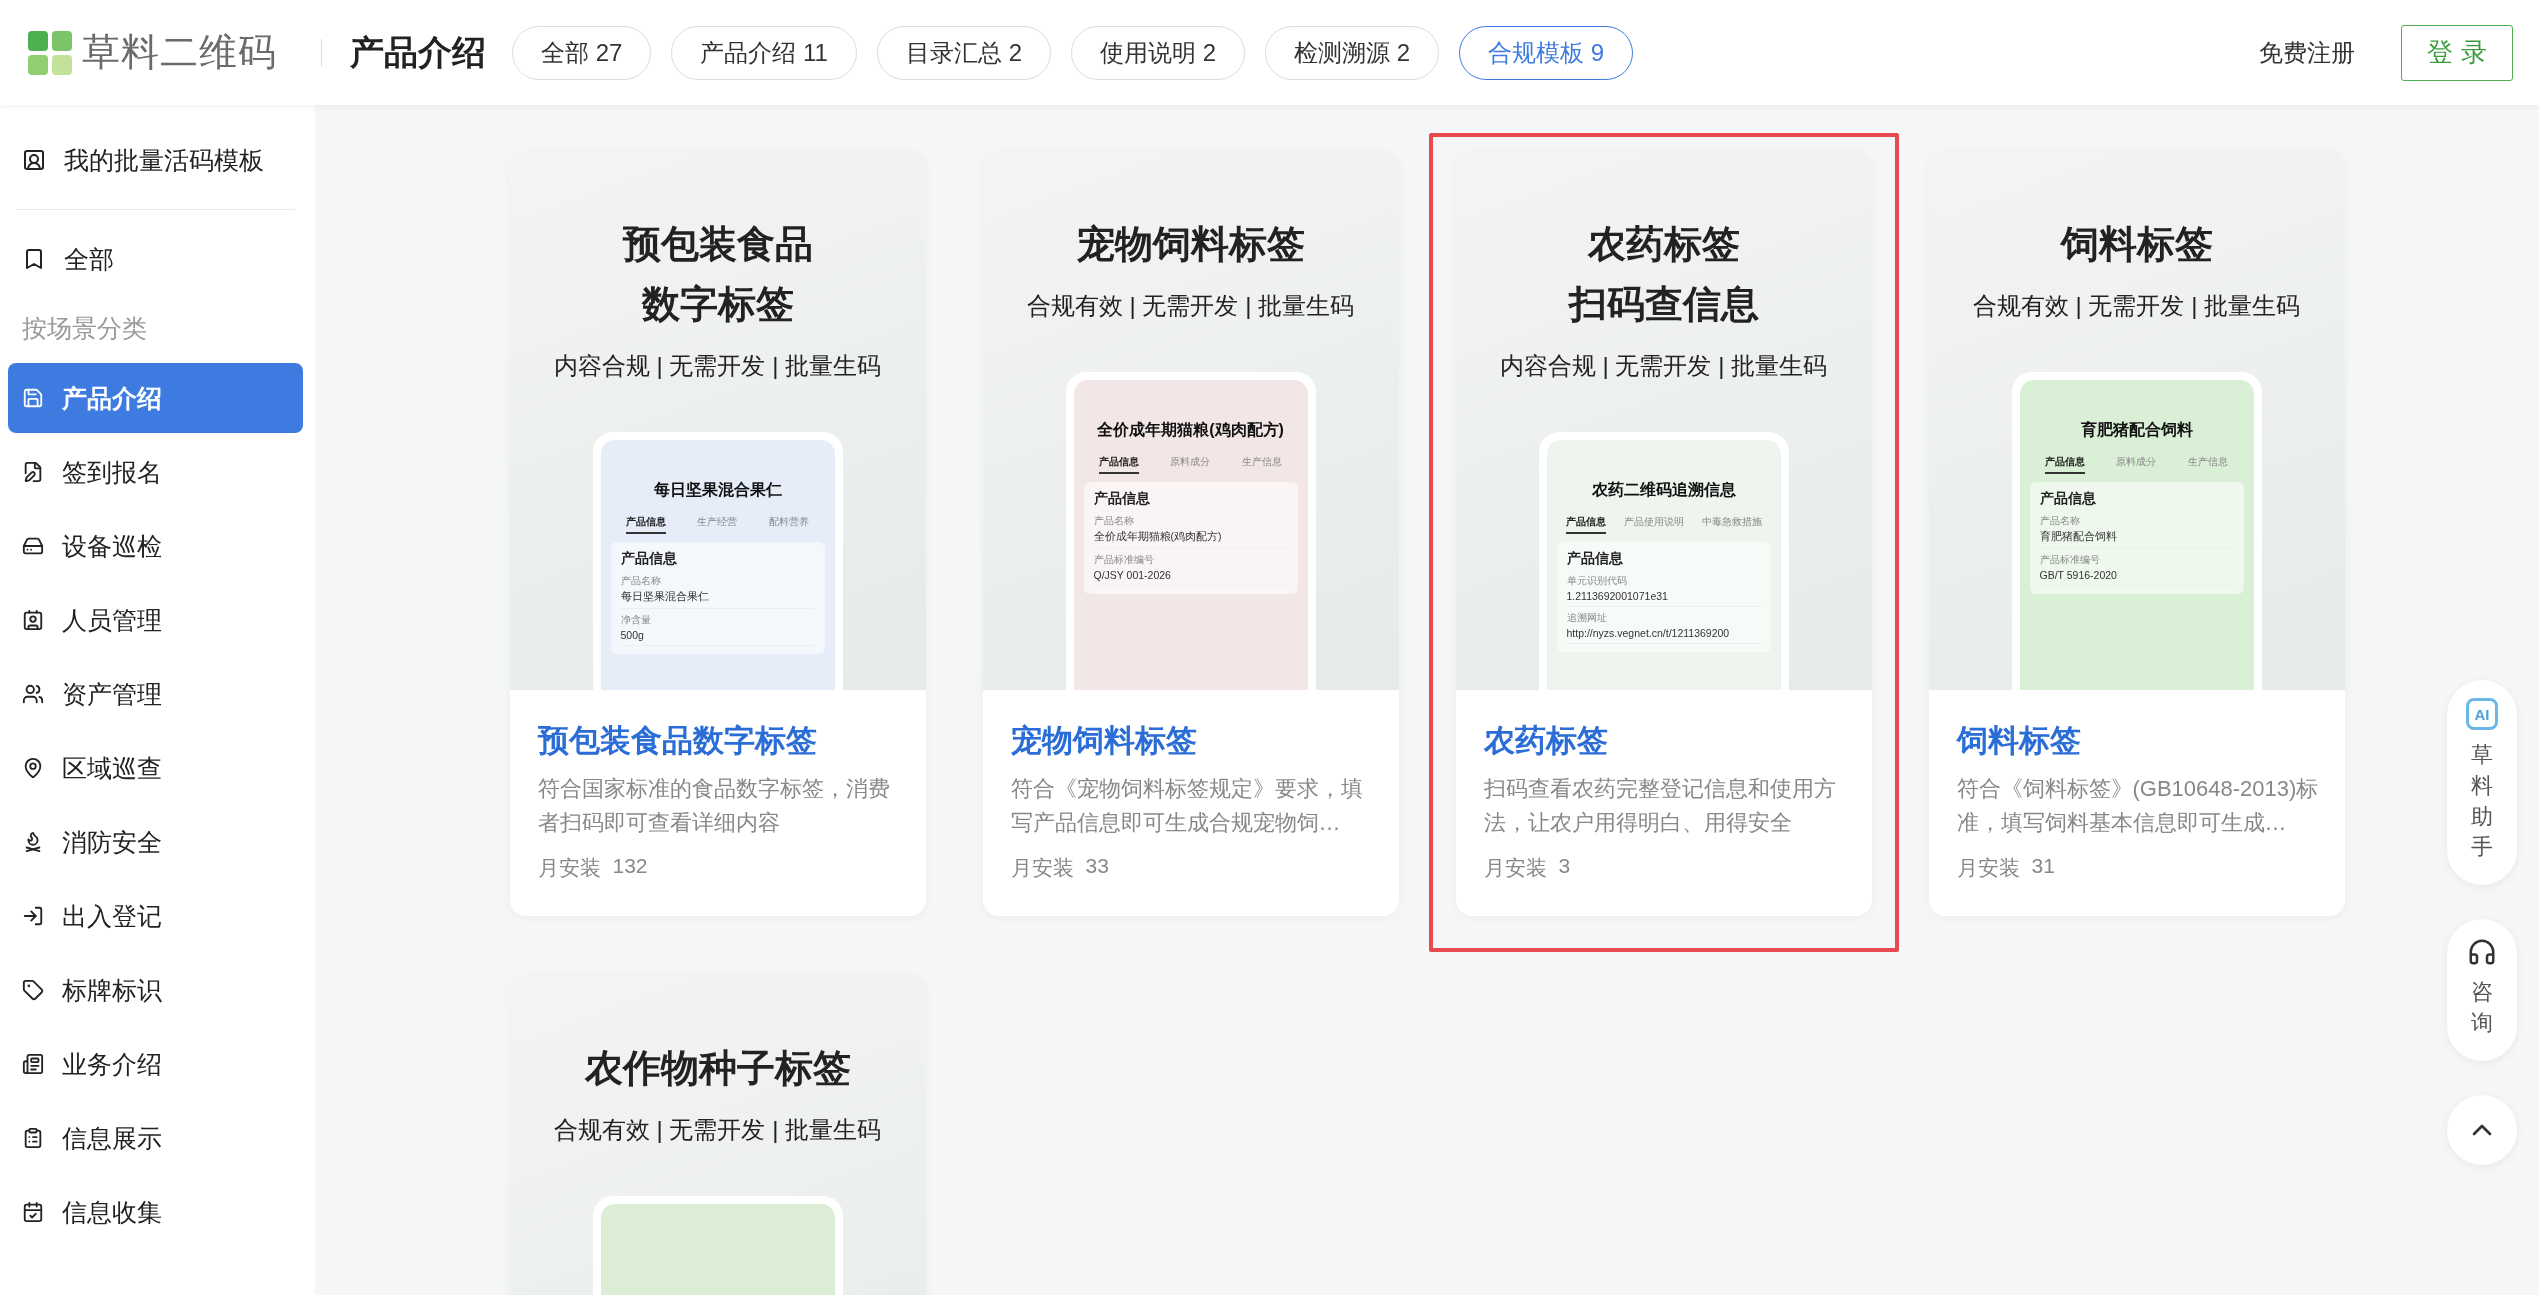  I want to click on template-card: 农作物种子标签 合规有效 | 无需开发 | 批量生码, so click(717, 1134).